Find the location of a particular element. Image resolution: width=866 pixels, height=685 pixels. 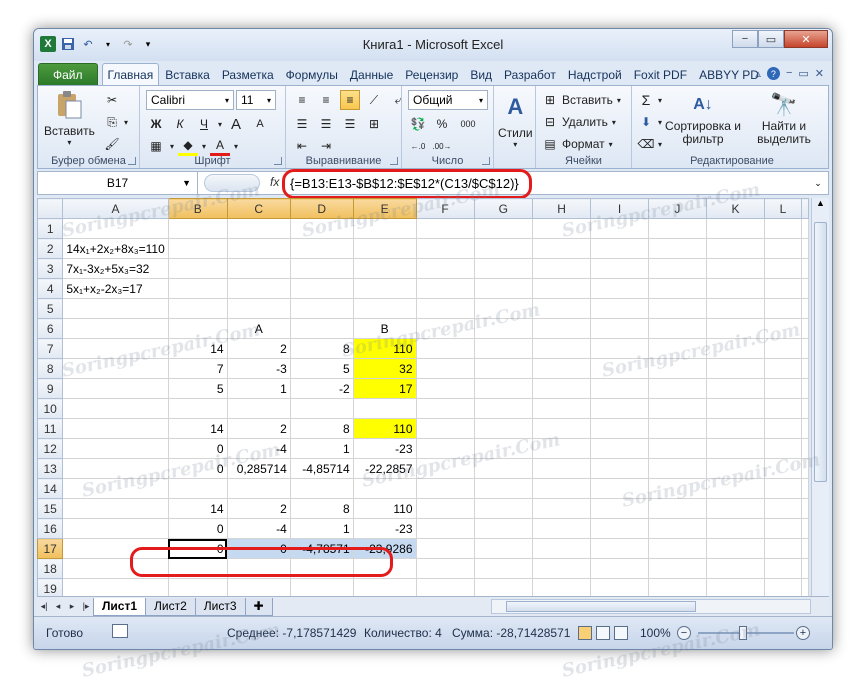

row-header: 3 is located at coordinates (50, 268).